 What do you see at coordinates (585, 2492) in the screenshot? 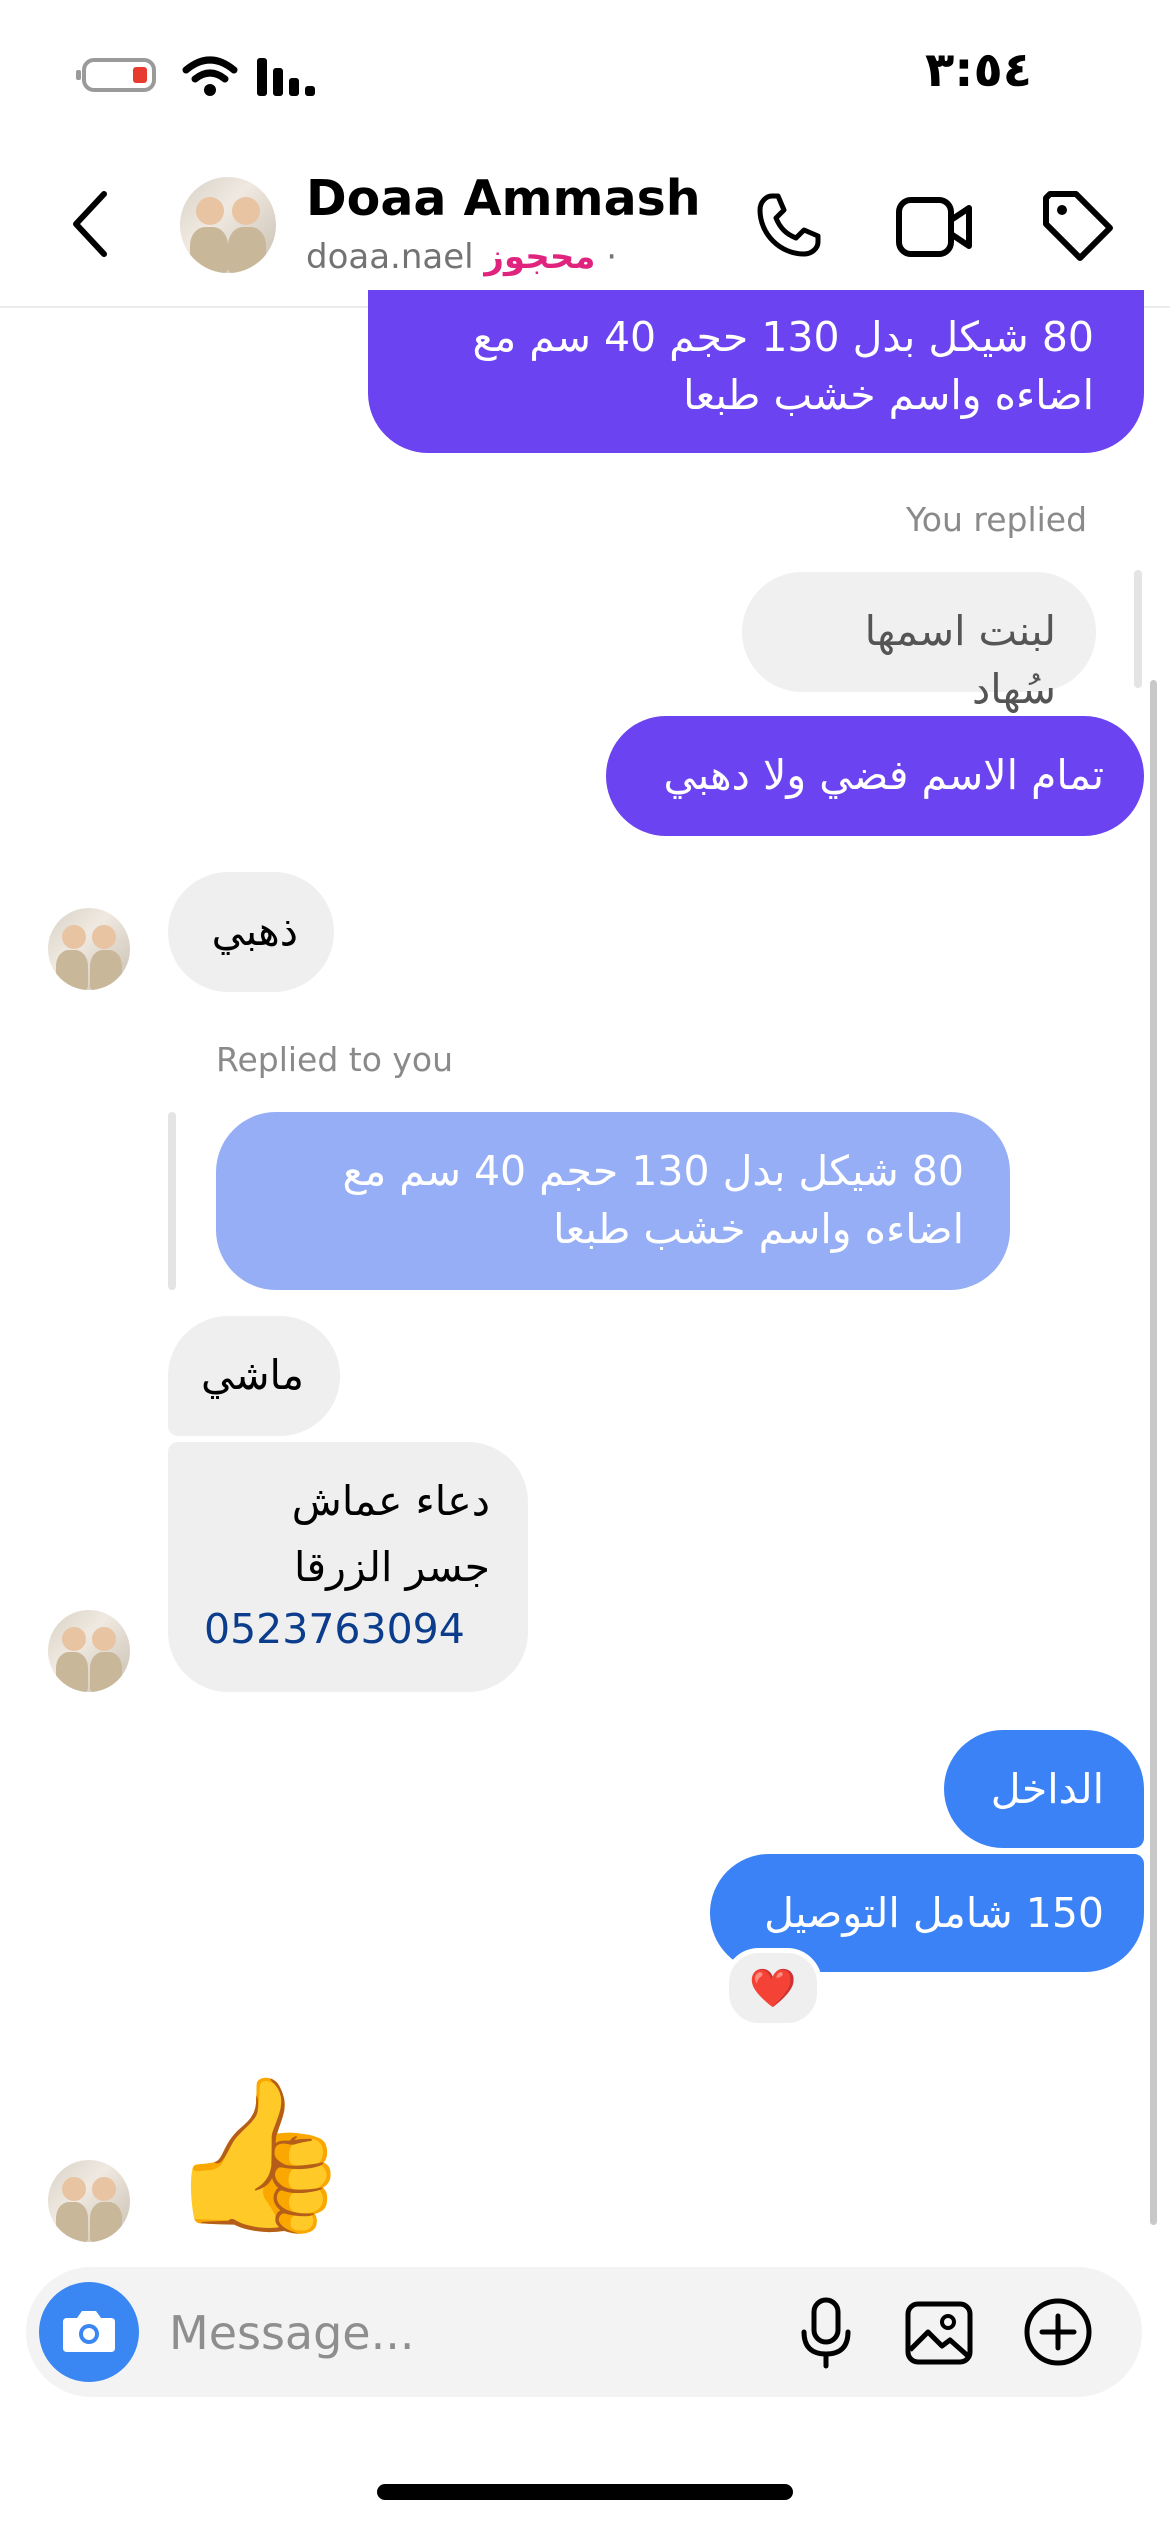
I see `home-indicator` at bounding box center [585, 2492].